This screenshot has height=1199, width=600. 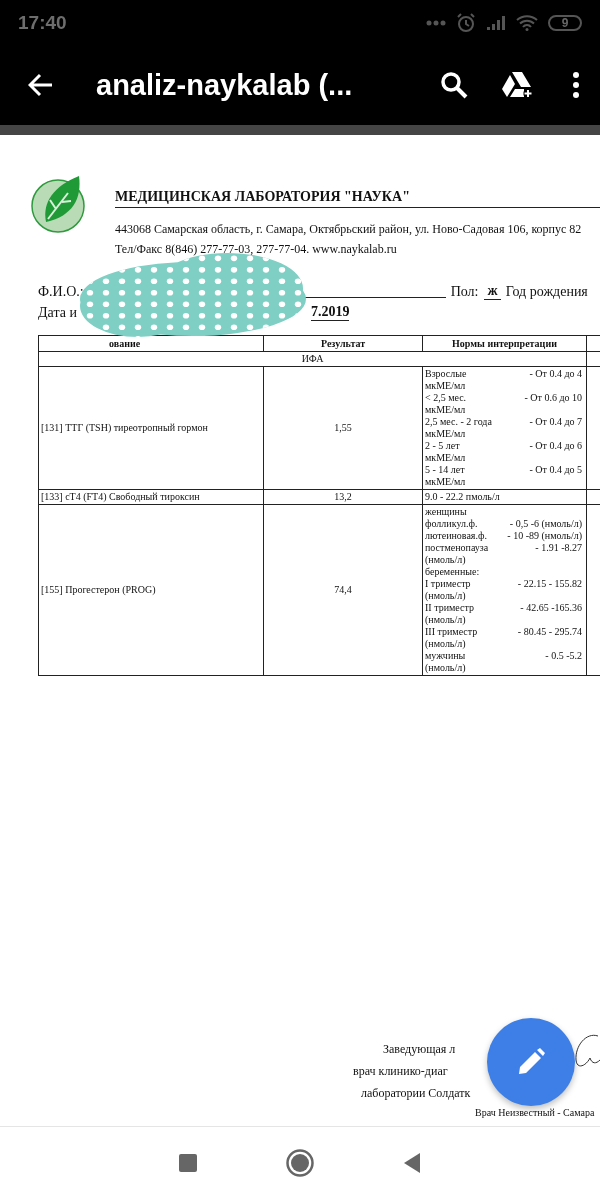 What do you see at coordinates (452, 572) in the screenshot?
I see `norm-label: беременные:` at bounding box center [452, 572].